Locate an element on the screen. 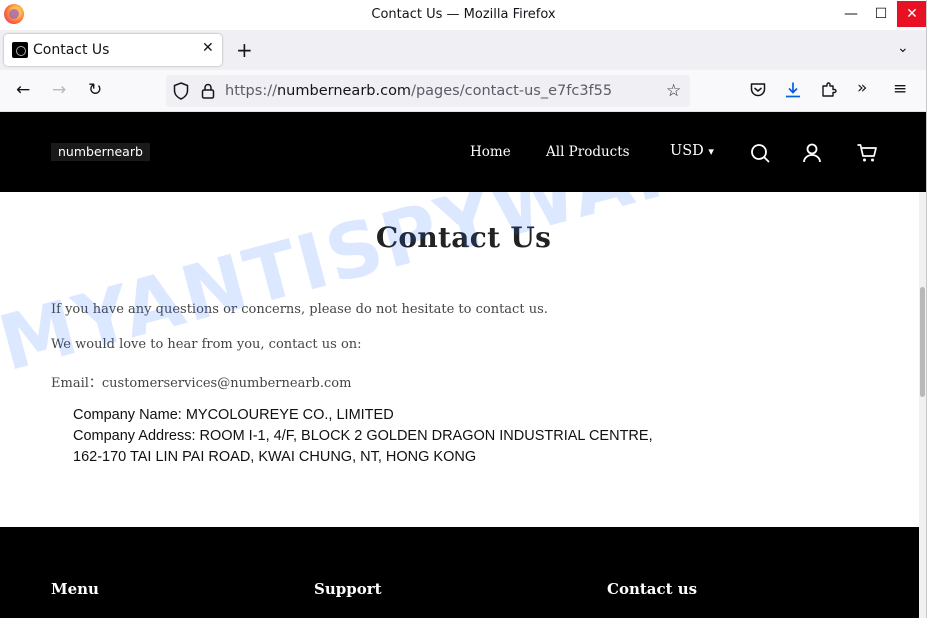  site-footer: Menu Support Contact us is located at coordinates (463, 572).